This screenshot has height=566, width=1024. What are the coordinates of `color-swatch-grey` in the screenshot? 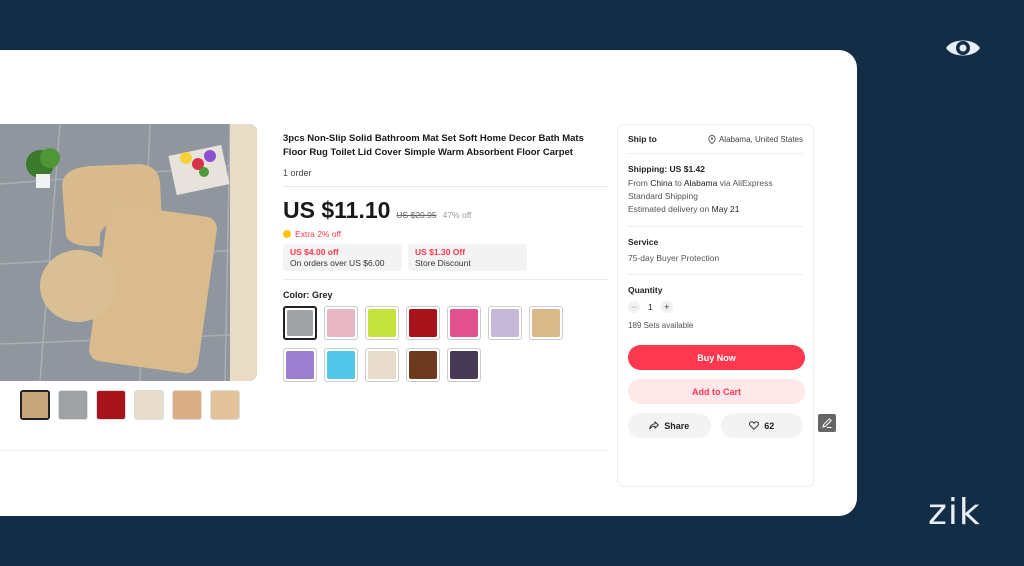 It's located at (300, 323).